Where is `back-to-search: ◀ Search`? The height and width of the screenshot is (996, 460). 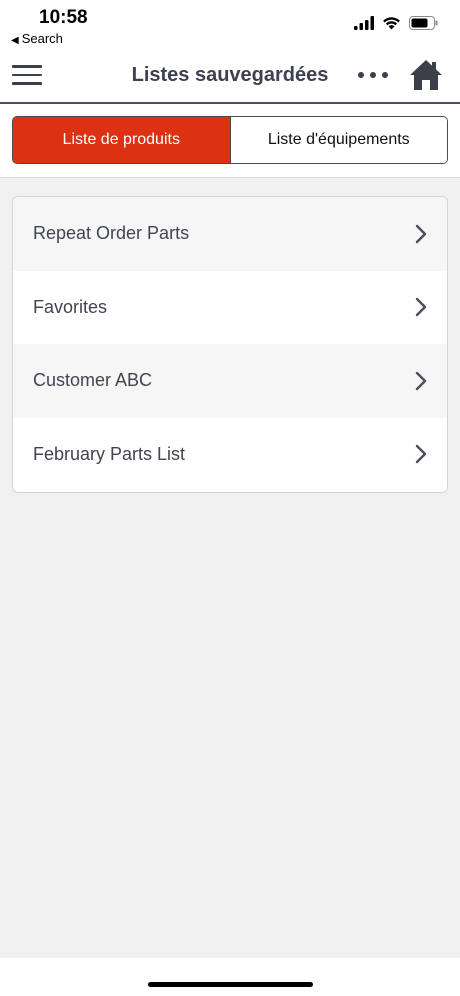 back-to-search: ◀ Search is located at coordinates (37, 38).